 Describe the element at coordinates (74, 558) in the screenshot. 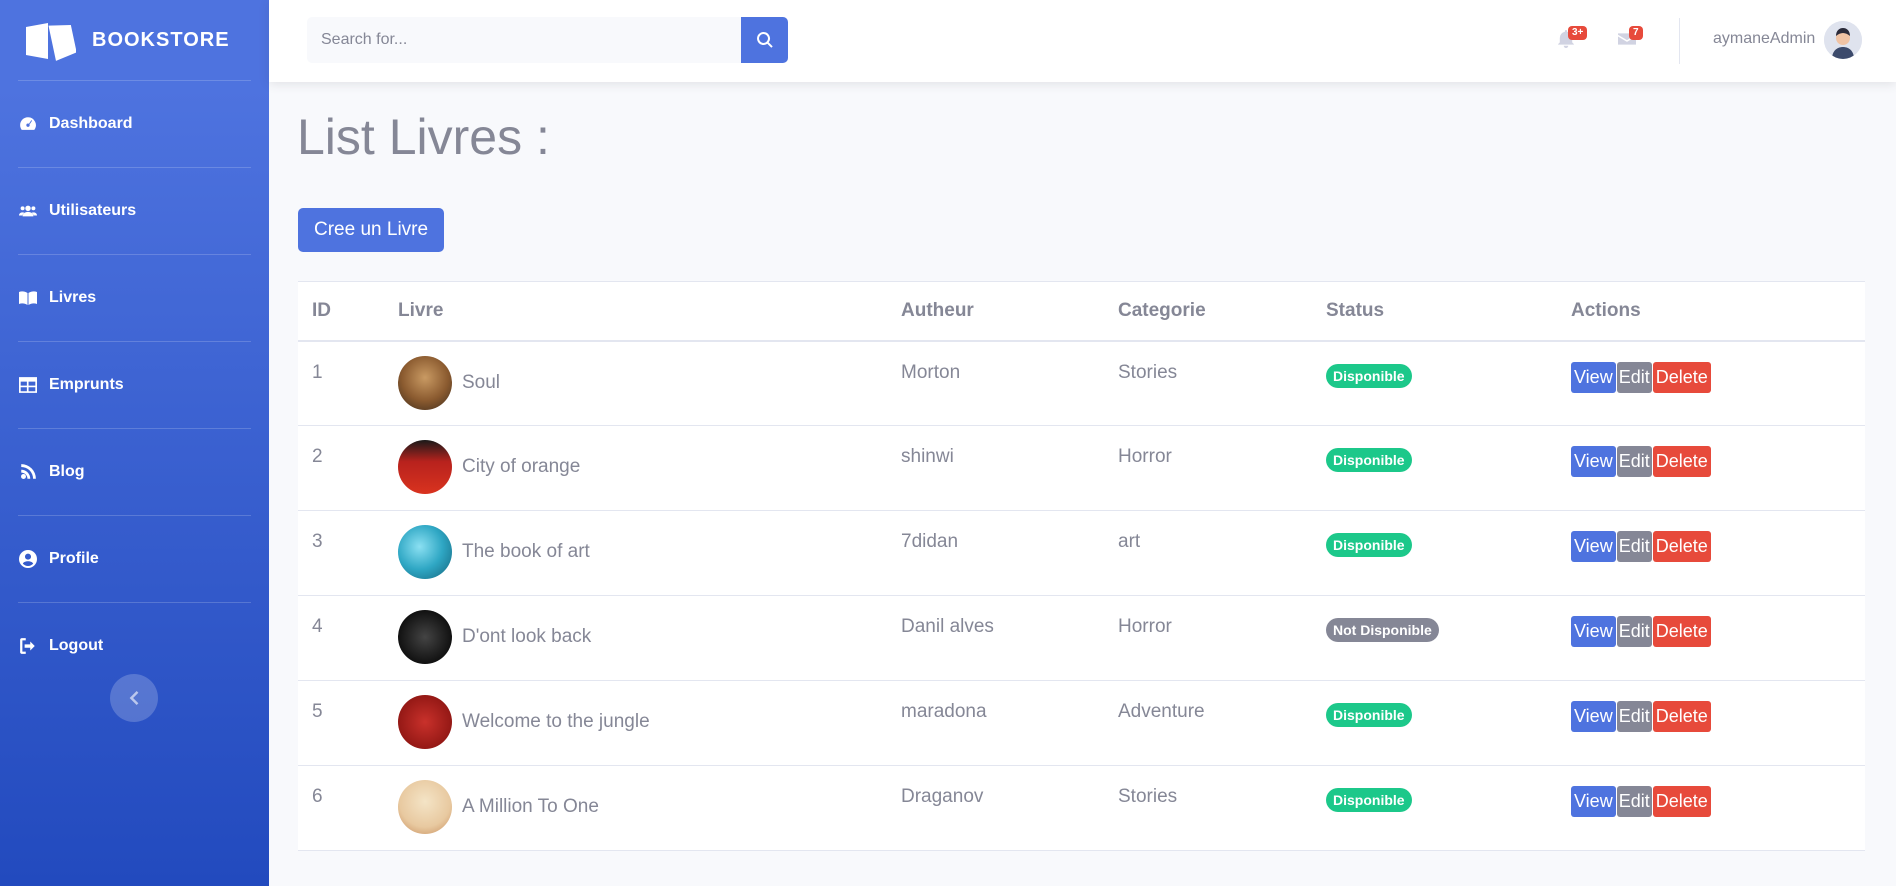

I see `sidebar-item-label: Profile` at that location.